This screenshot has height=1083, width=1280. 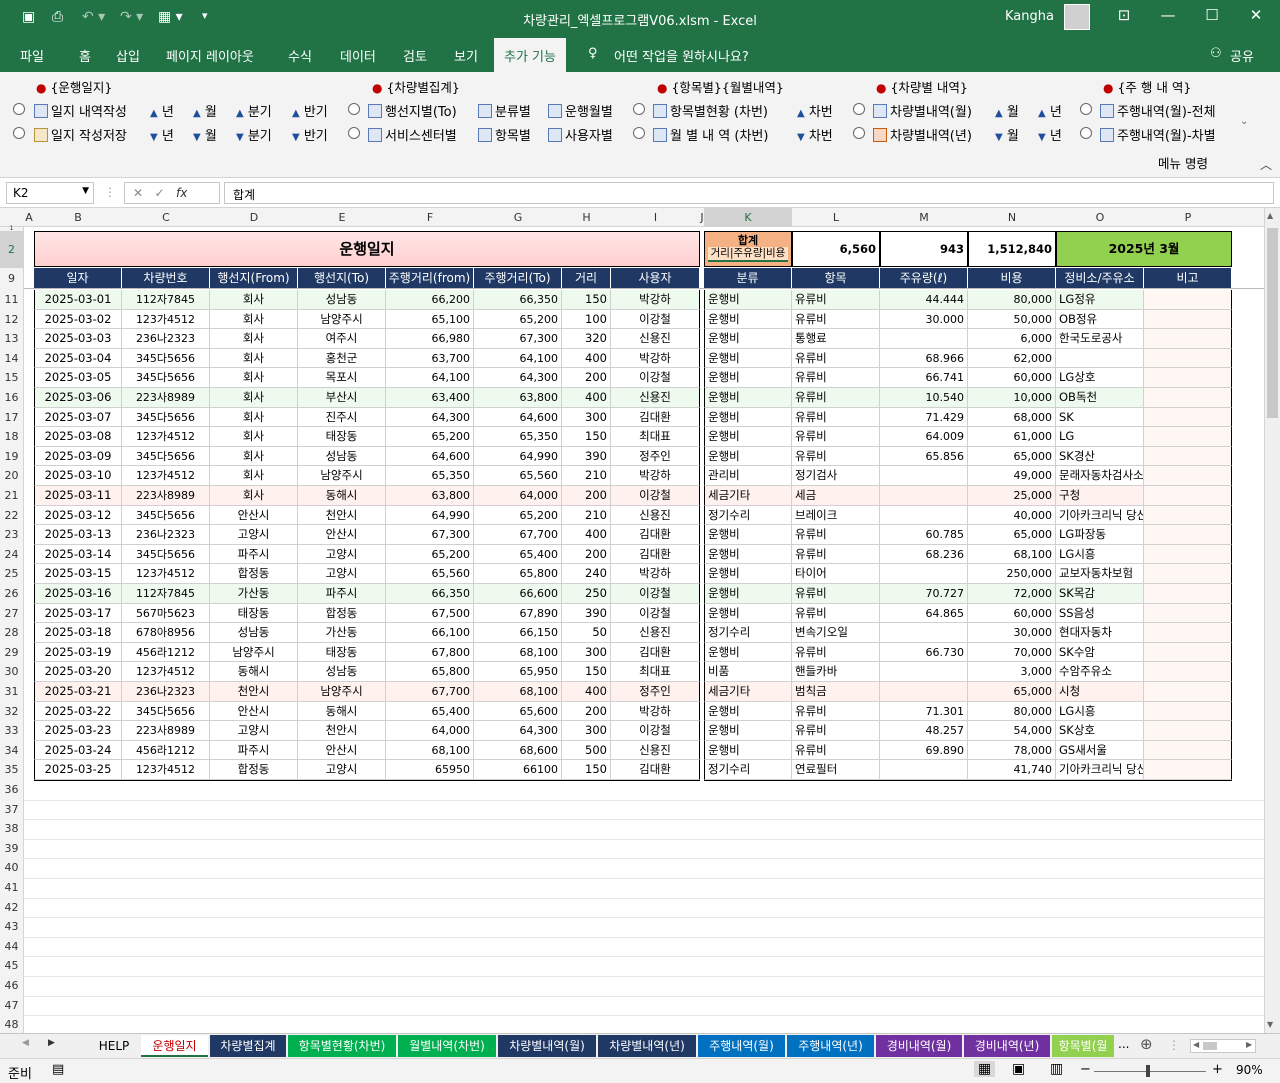 I want to click on table-cell: 김대환, so click(x=655, y=652).